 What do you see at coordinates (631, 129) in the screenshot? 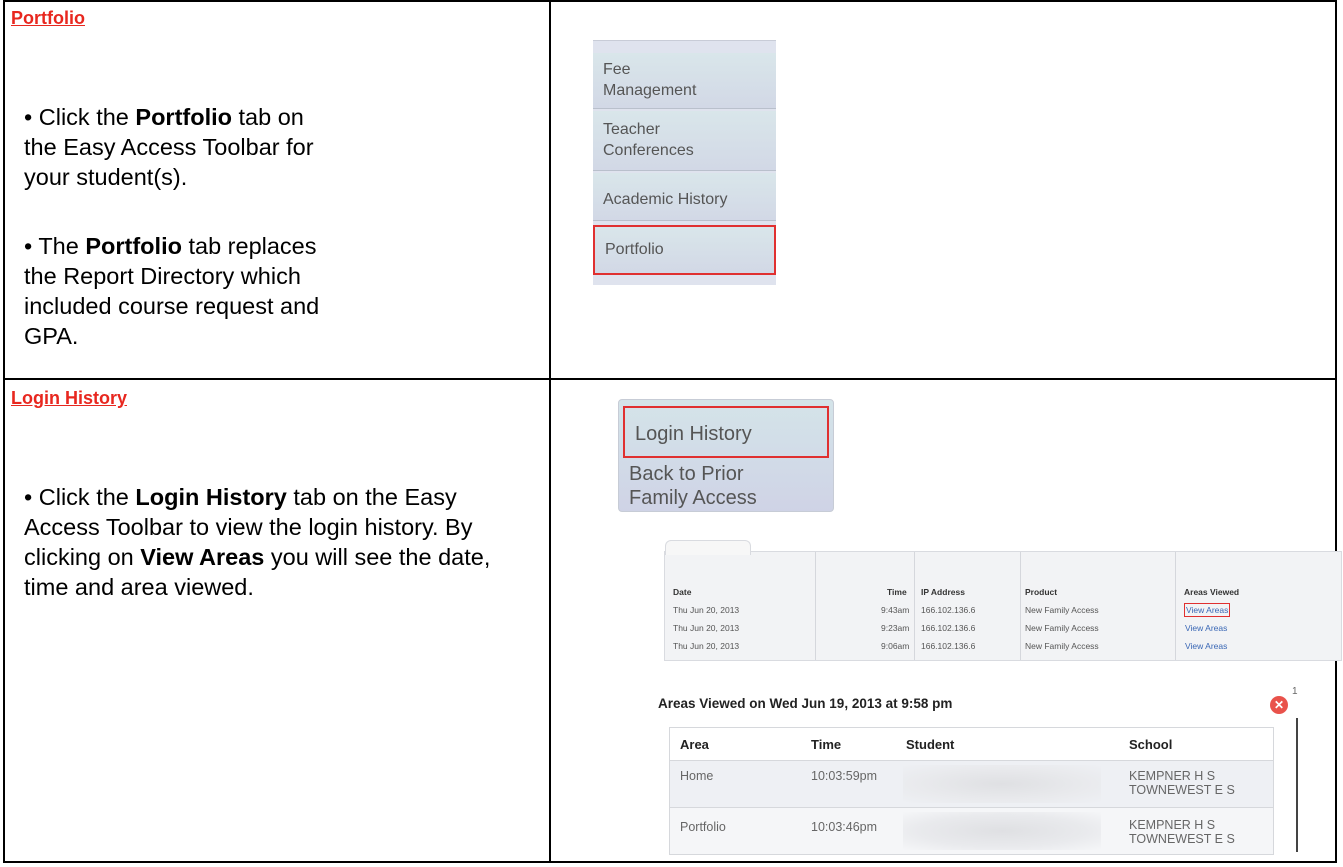
I see `nav-label: Teacher` at bounding box center [631, 129].